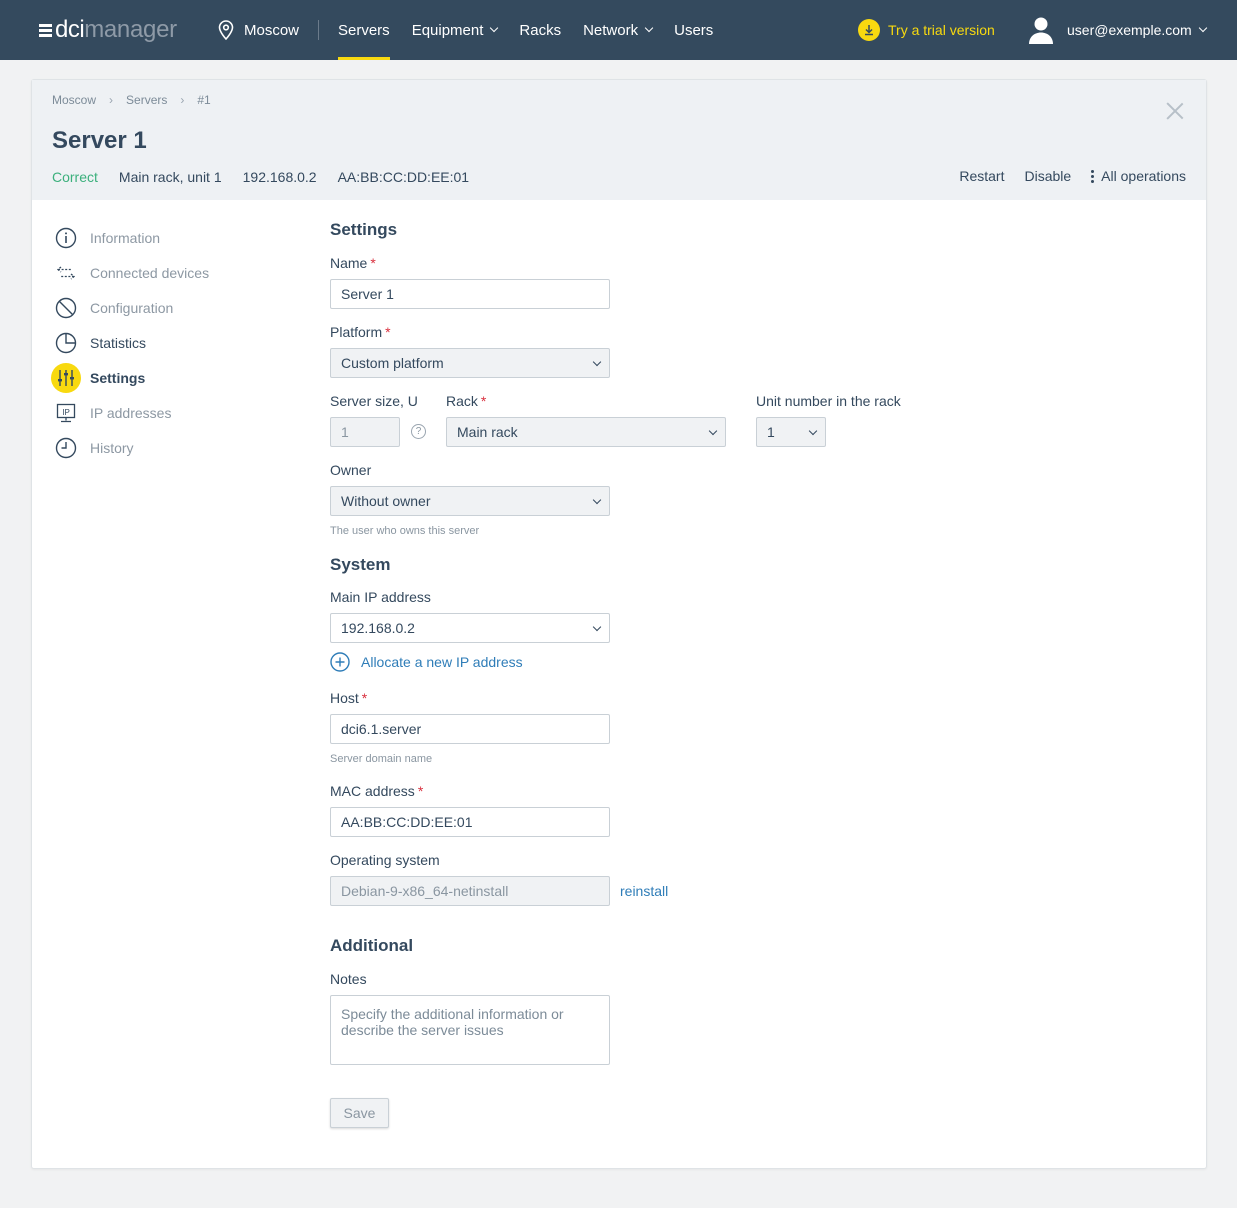  I want to click on breadcrumb: Moscow › Servers › #1, so click(138, 100).